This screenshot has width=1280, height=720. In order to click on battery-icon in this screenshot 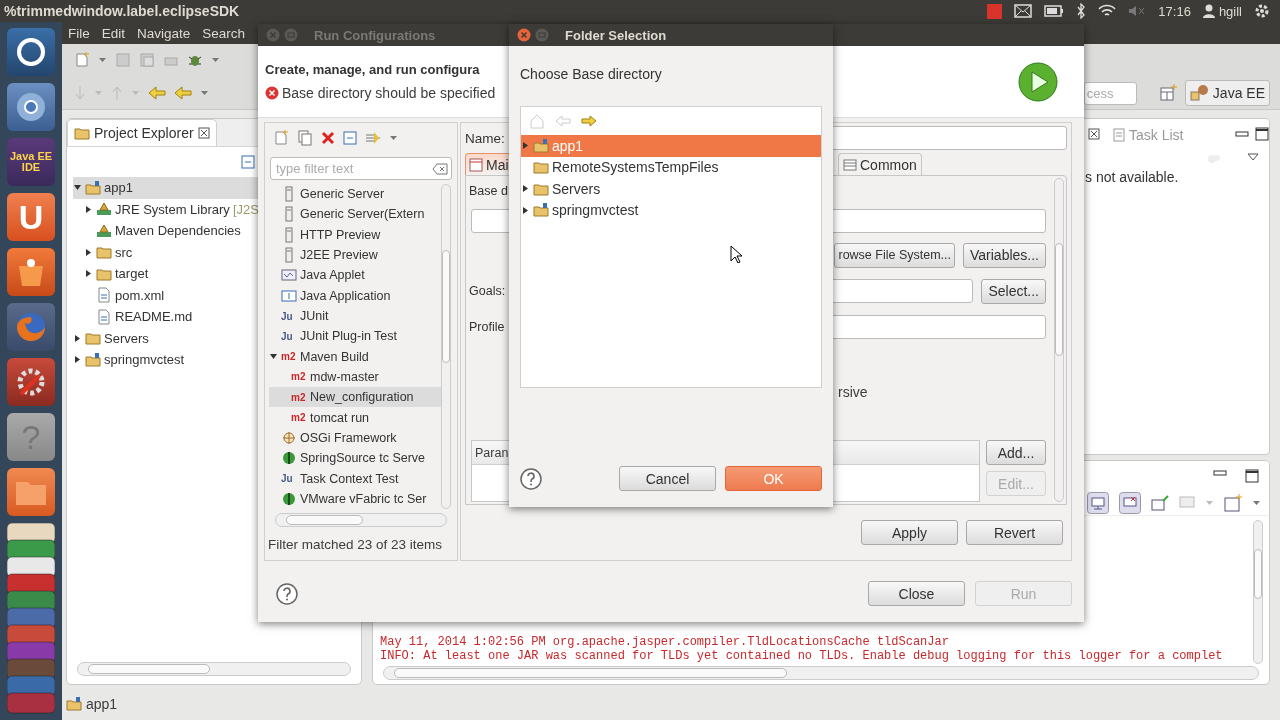, I will do `click(1054, 11)`.